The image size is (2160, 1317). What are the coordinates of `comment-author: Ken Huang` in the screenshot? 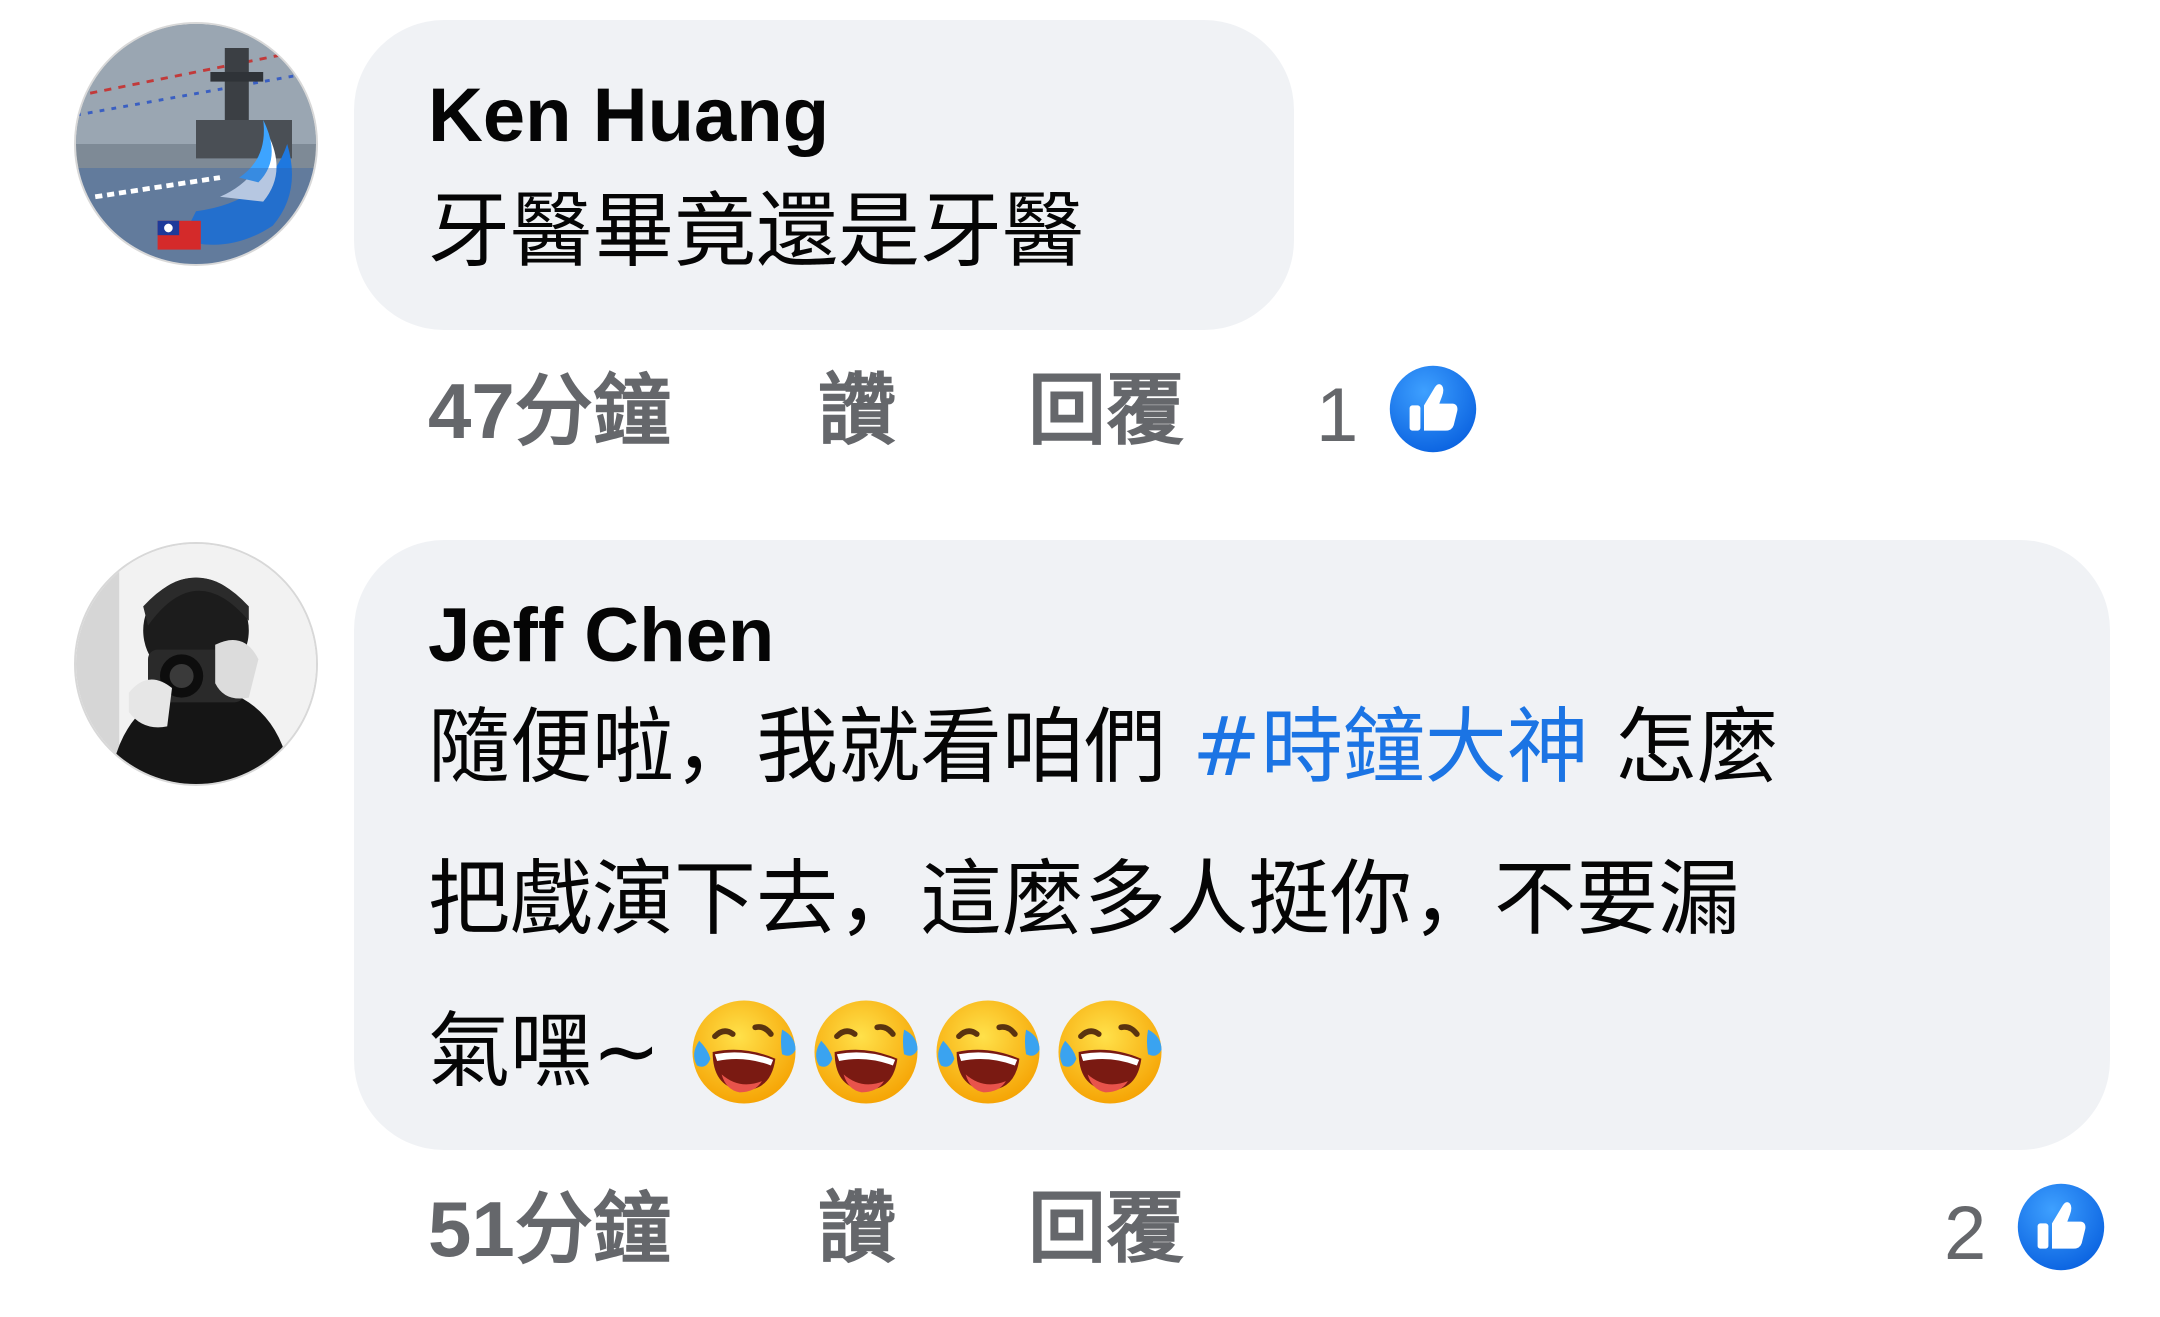 It's located at (628, 116).